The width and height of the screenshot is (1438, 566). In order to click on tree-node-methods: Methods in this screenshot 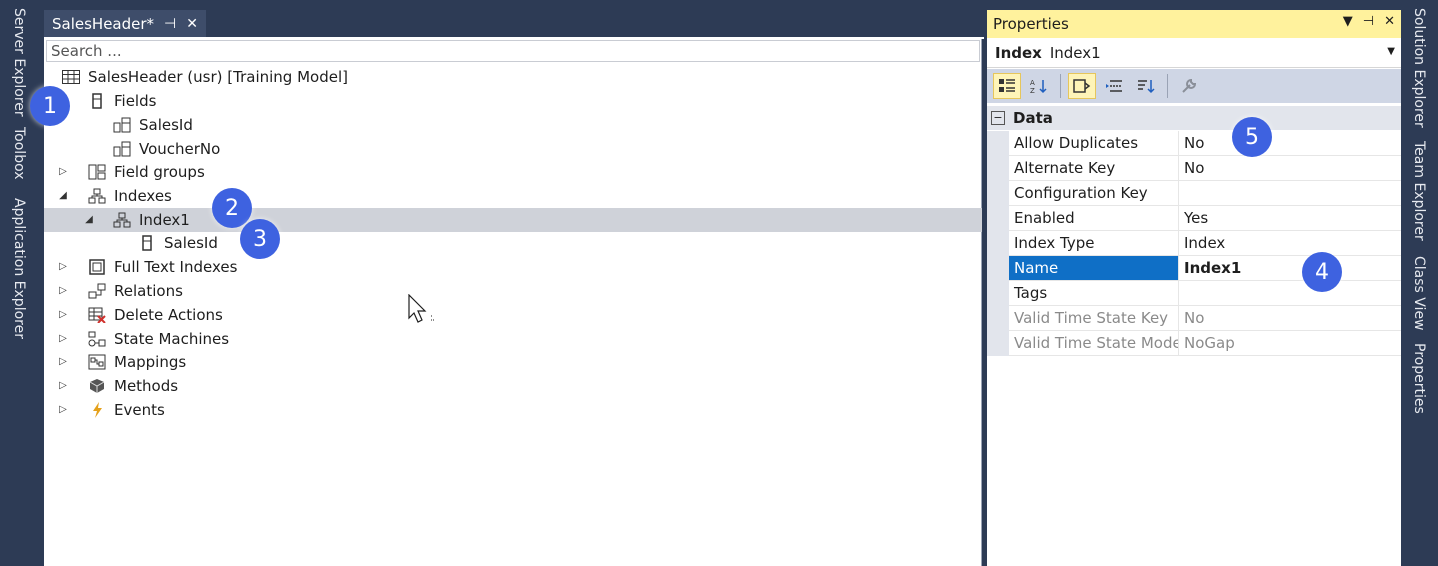, I will do `click(133, 386)`.